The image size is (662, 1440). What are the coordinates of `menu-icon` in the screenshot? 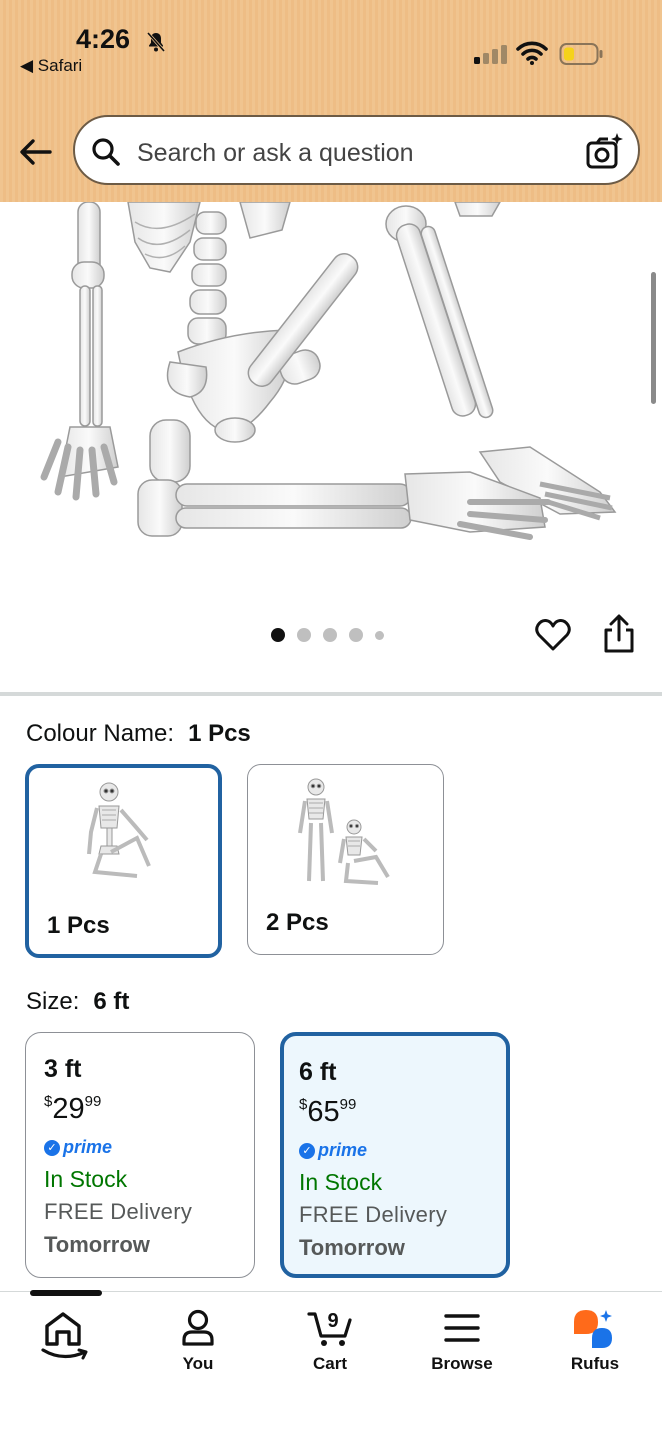 It's located at (462, 1328).